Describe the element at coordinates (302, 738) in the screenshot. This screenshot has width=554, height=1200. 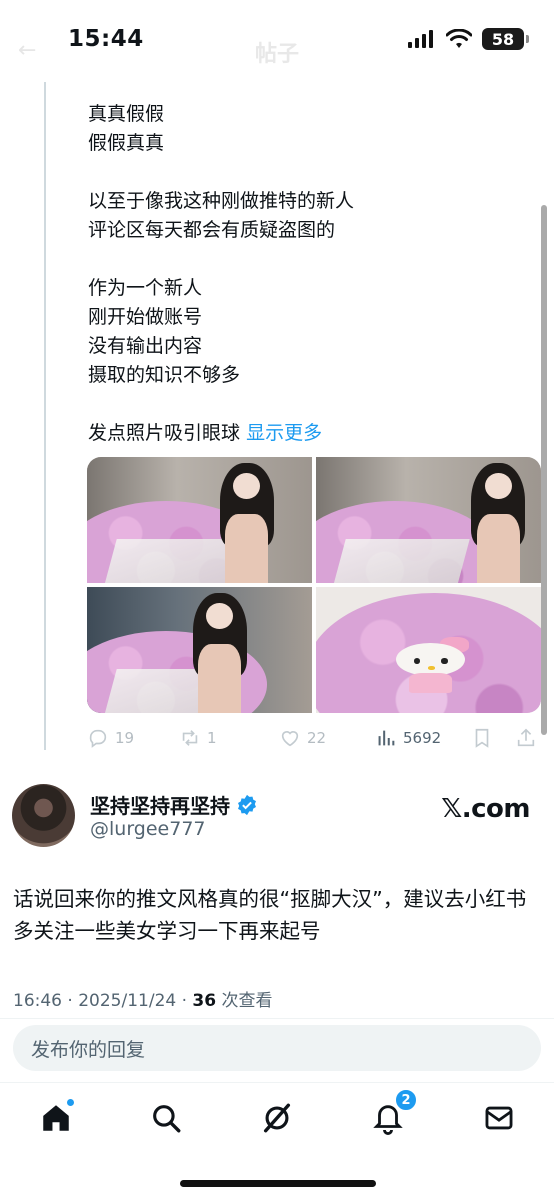
I see `like-button: 22` at that location.